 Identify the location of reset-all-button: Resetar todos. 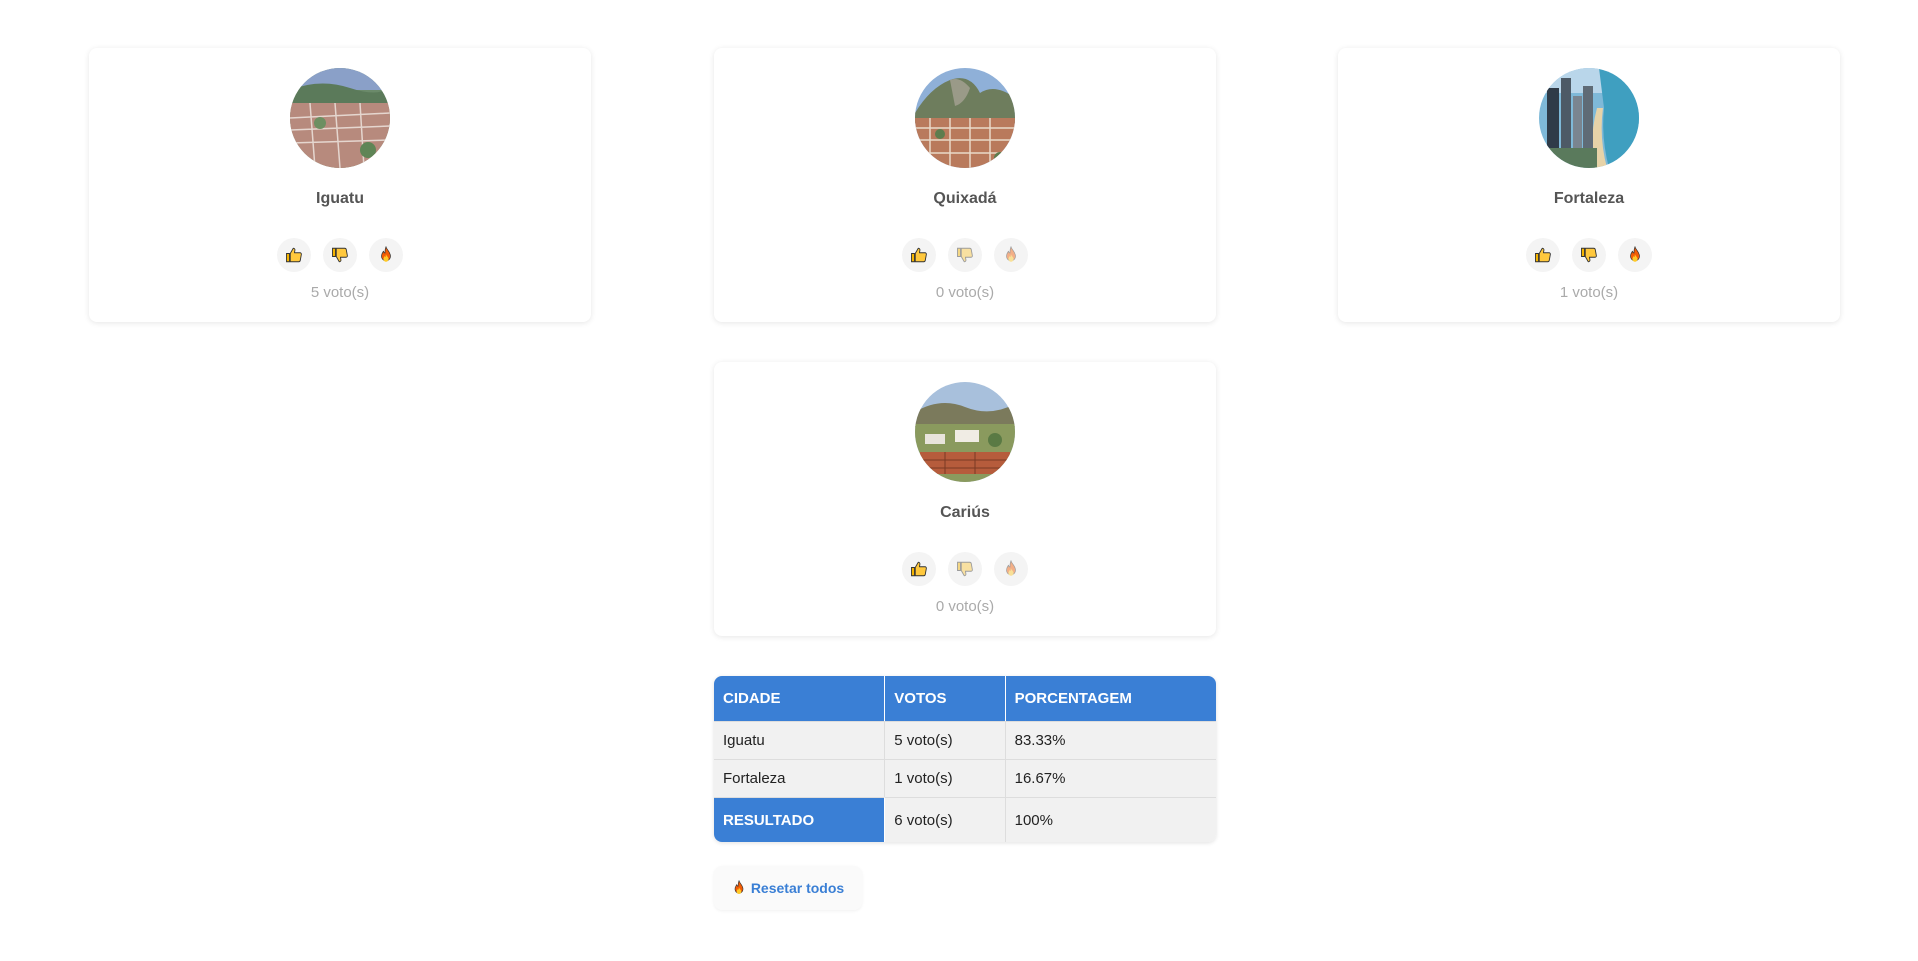
(788, 888).